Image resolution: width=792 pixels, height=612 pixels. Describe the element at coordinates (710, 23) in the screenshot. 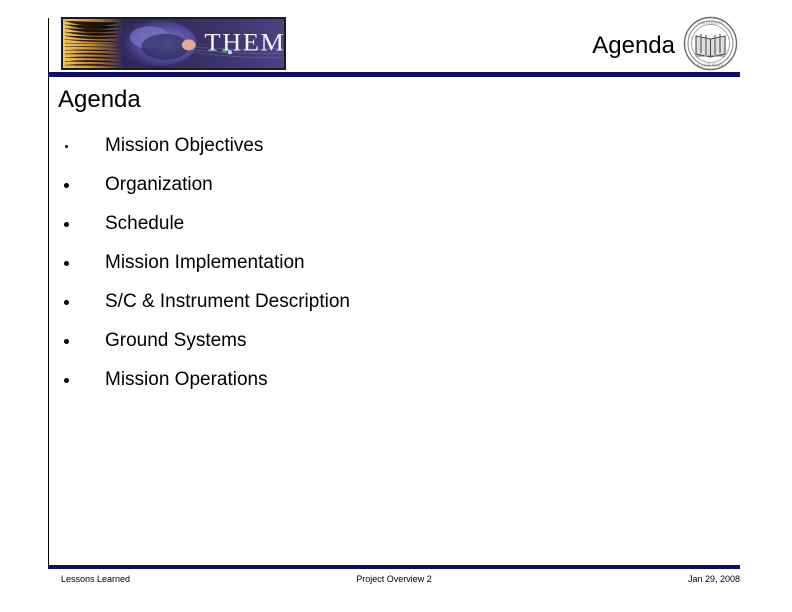

I see `svg-text: UNIVERSITY` at that location.